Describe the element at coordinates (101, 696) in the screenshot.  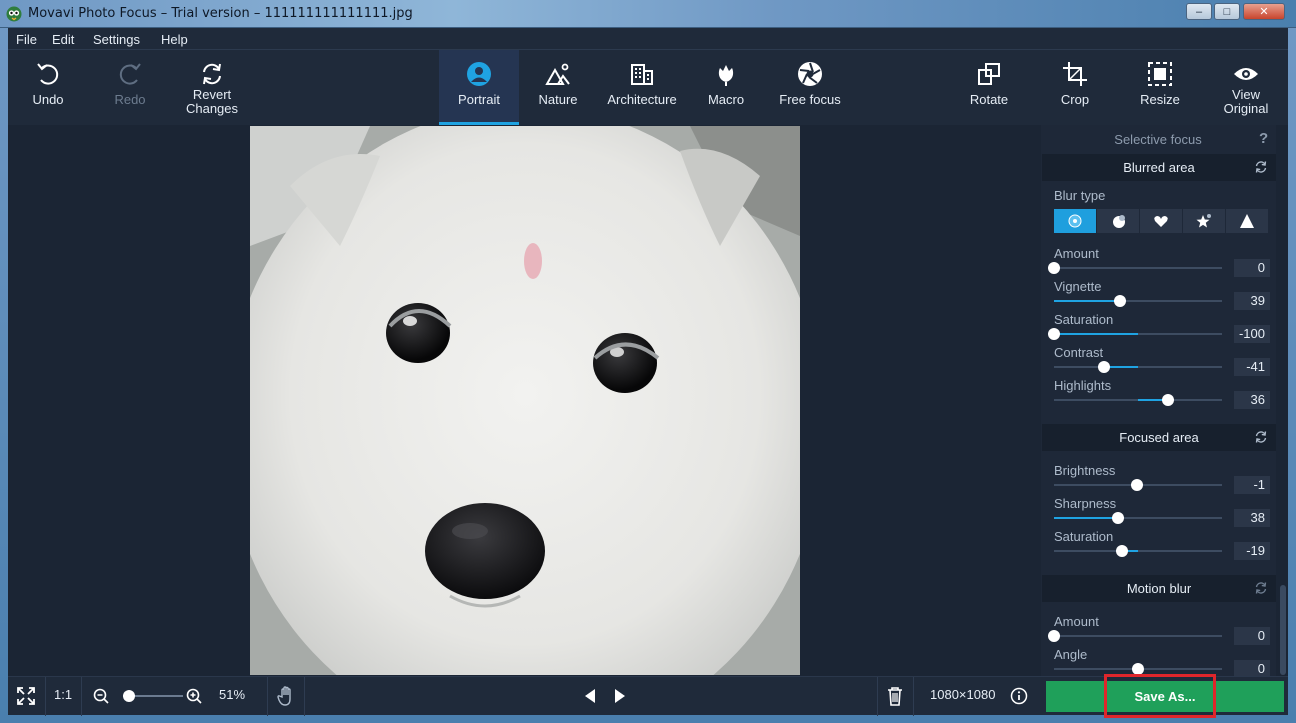
I see `zoom-out-icon` at that location.